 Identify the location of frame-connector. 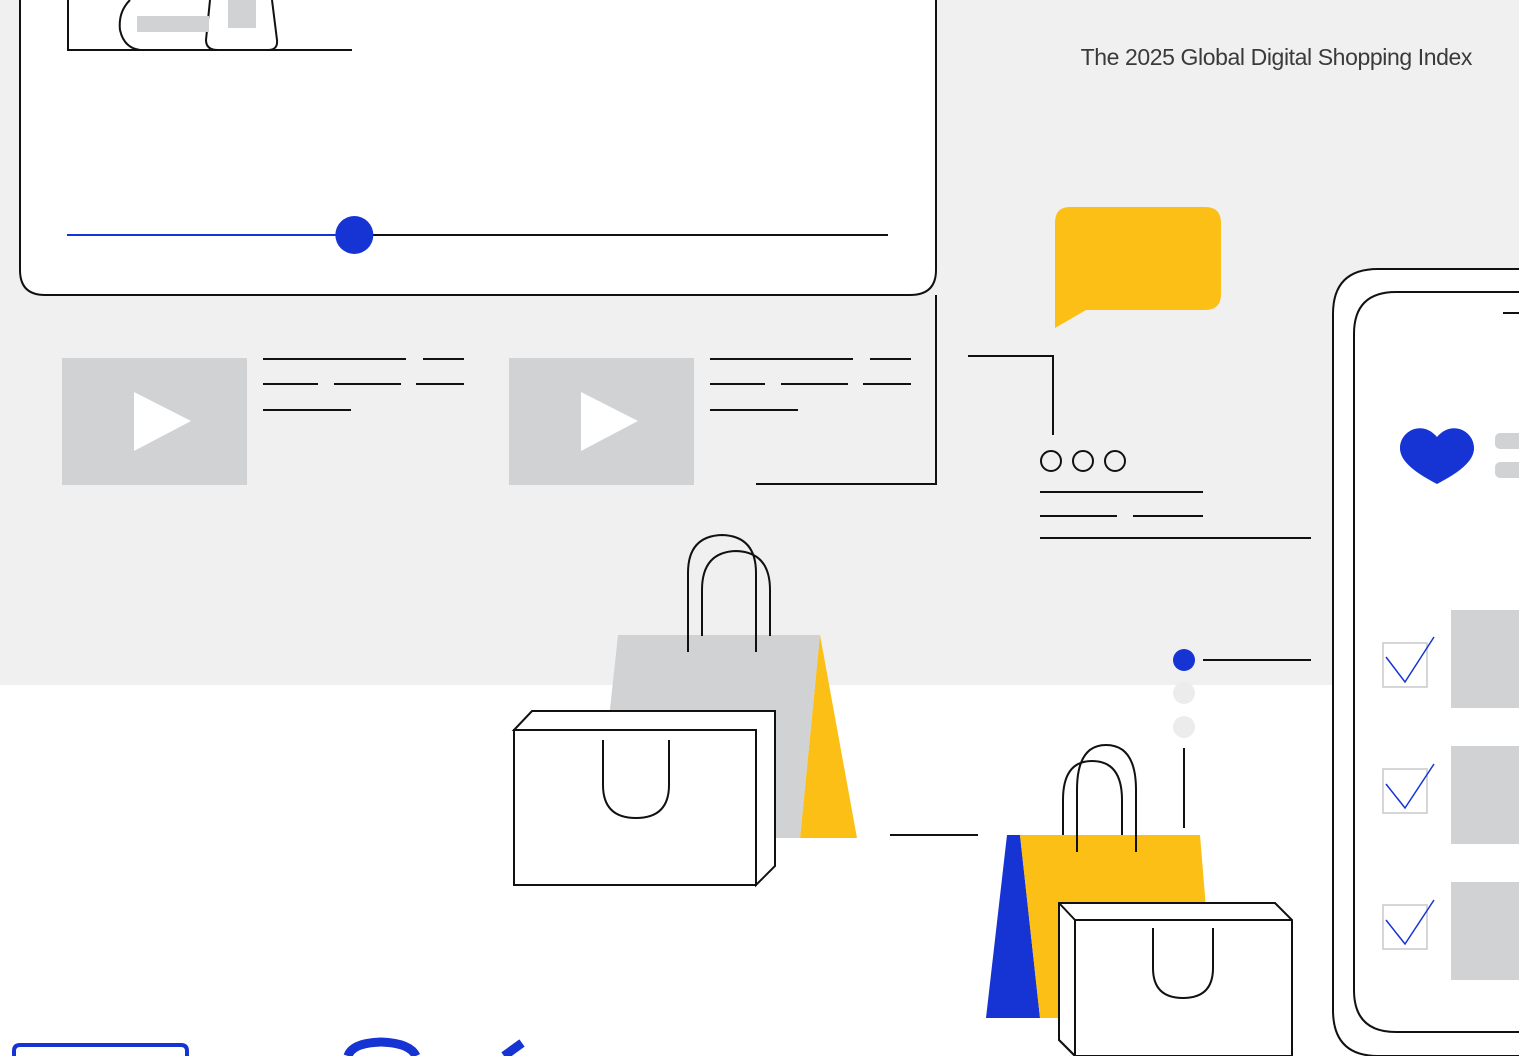
(846, 390).